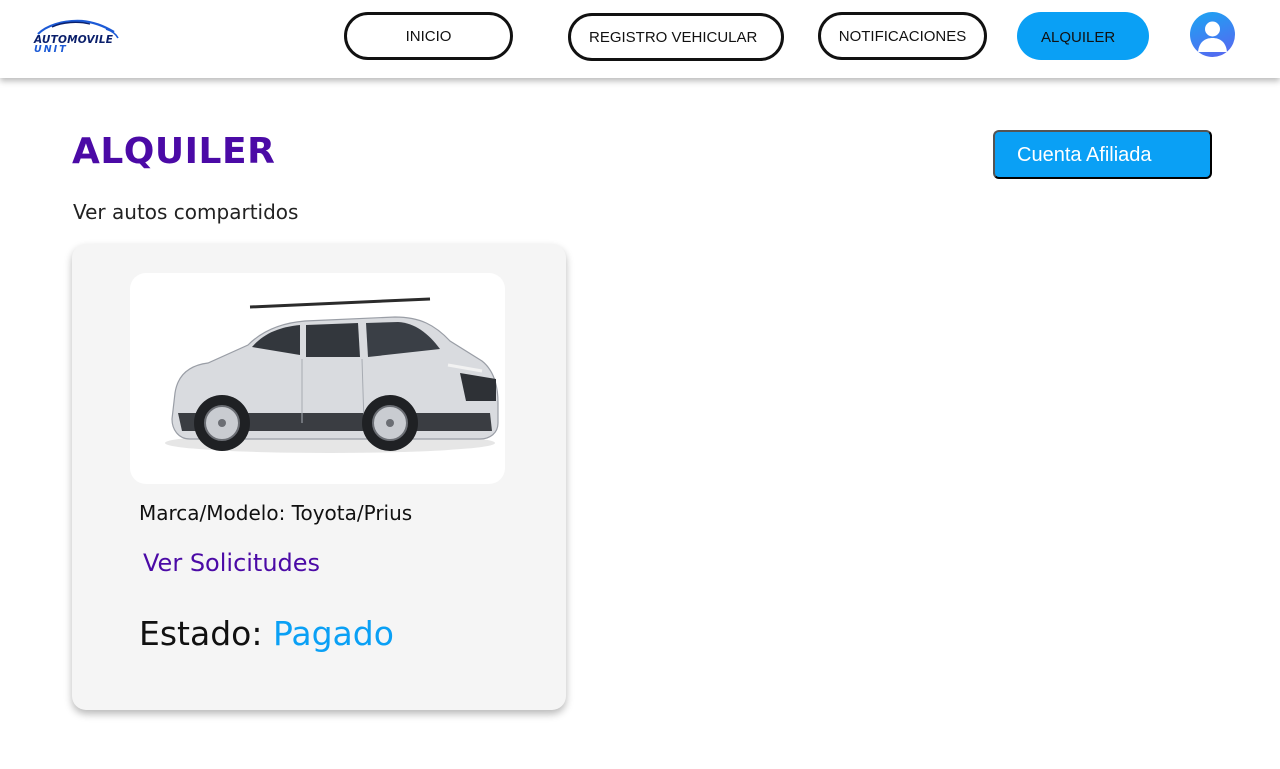 This screenshot has width=1280, height=769. What do you see at coordinates (76, 38) in the screenshot?
I see `automovile-unit-logo: AUTOMOVILE UNIT` at bounding box center [76, 38].